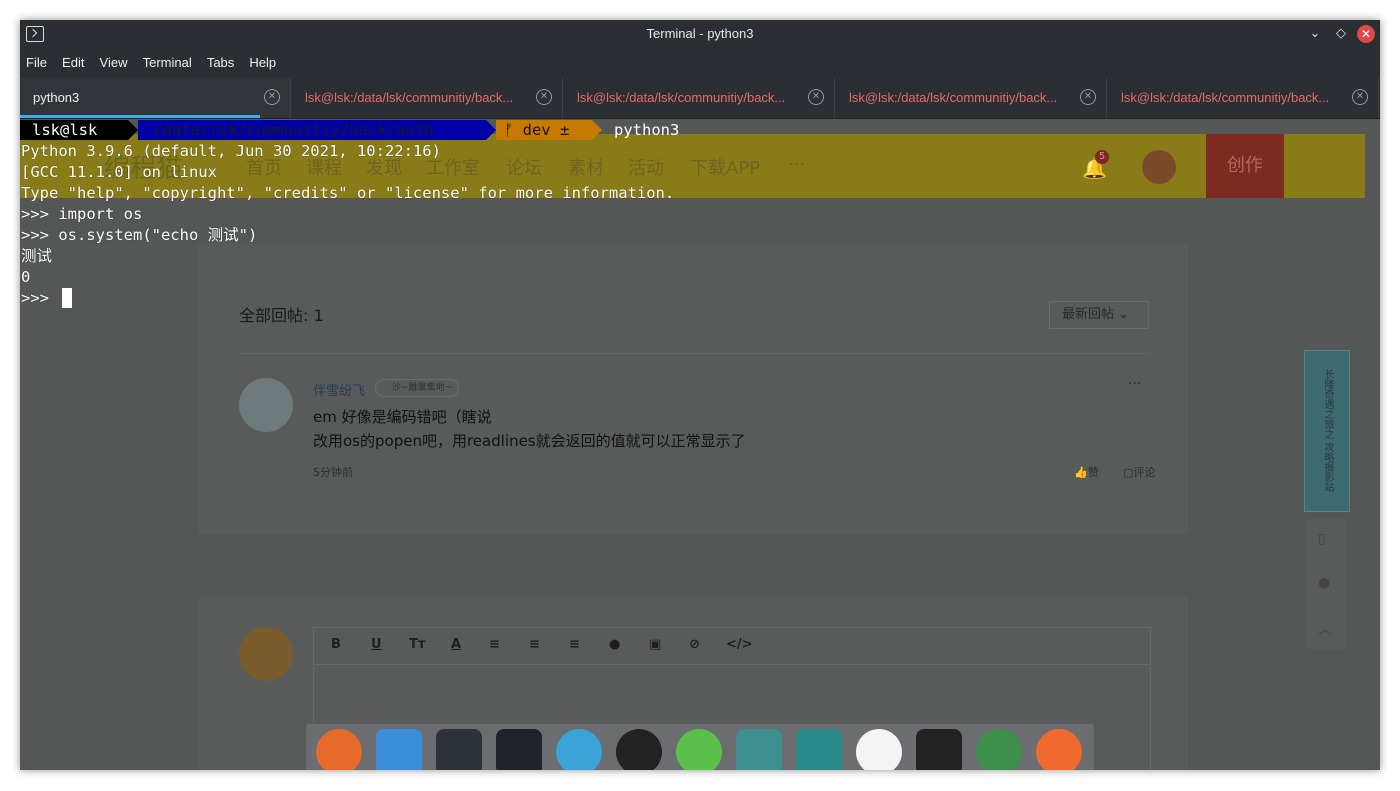 Image resolution: width=1400 pixels, height=791 pixels. Describe the element at coordinates (725, 168) in the screenshot. I see `bg-nav-item: 下载APP` at that location.